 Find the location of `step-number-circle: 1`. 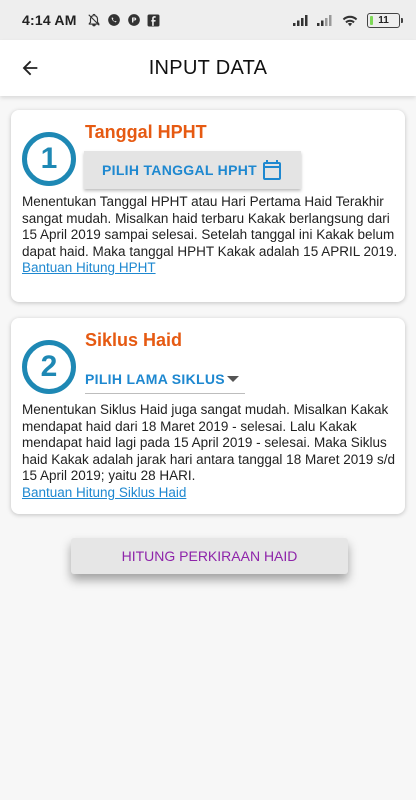

step-number-circle: 1 is located at coordinates (49, 159).